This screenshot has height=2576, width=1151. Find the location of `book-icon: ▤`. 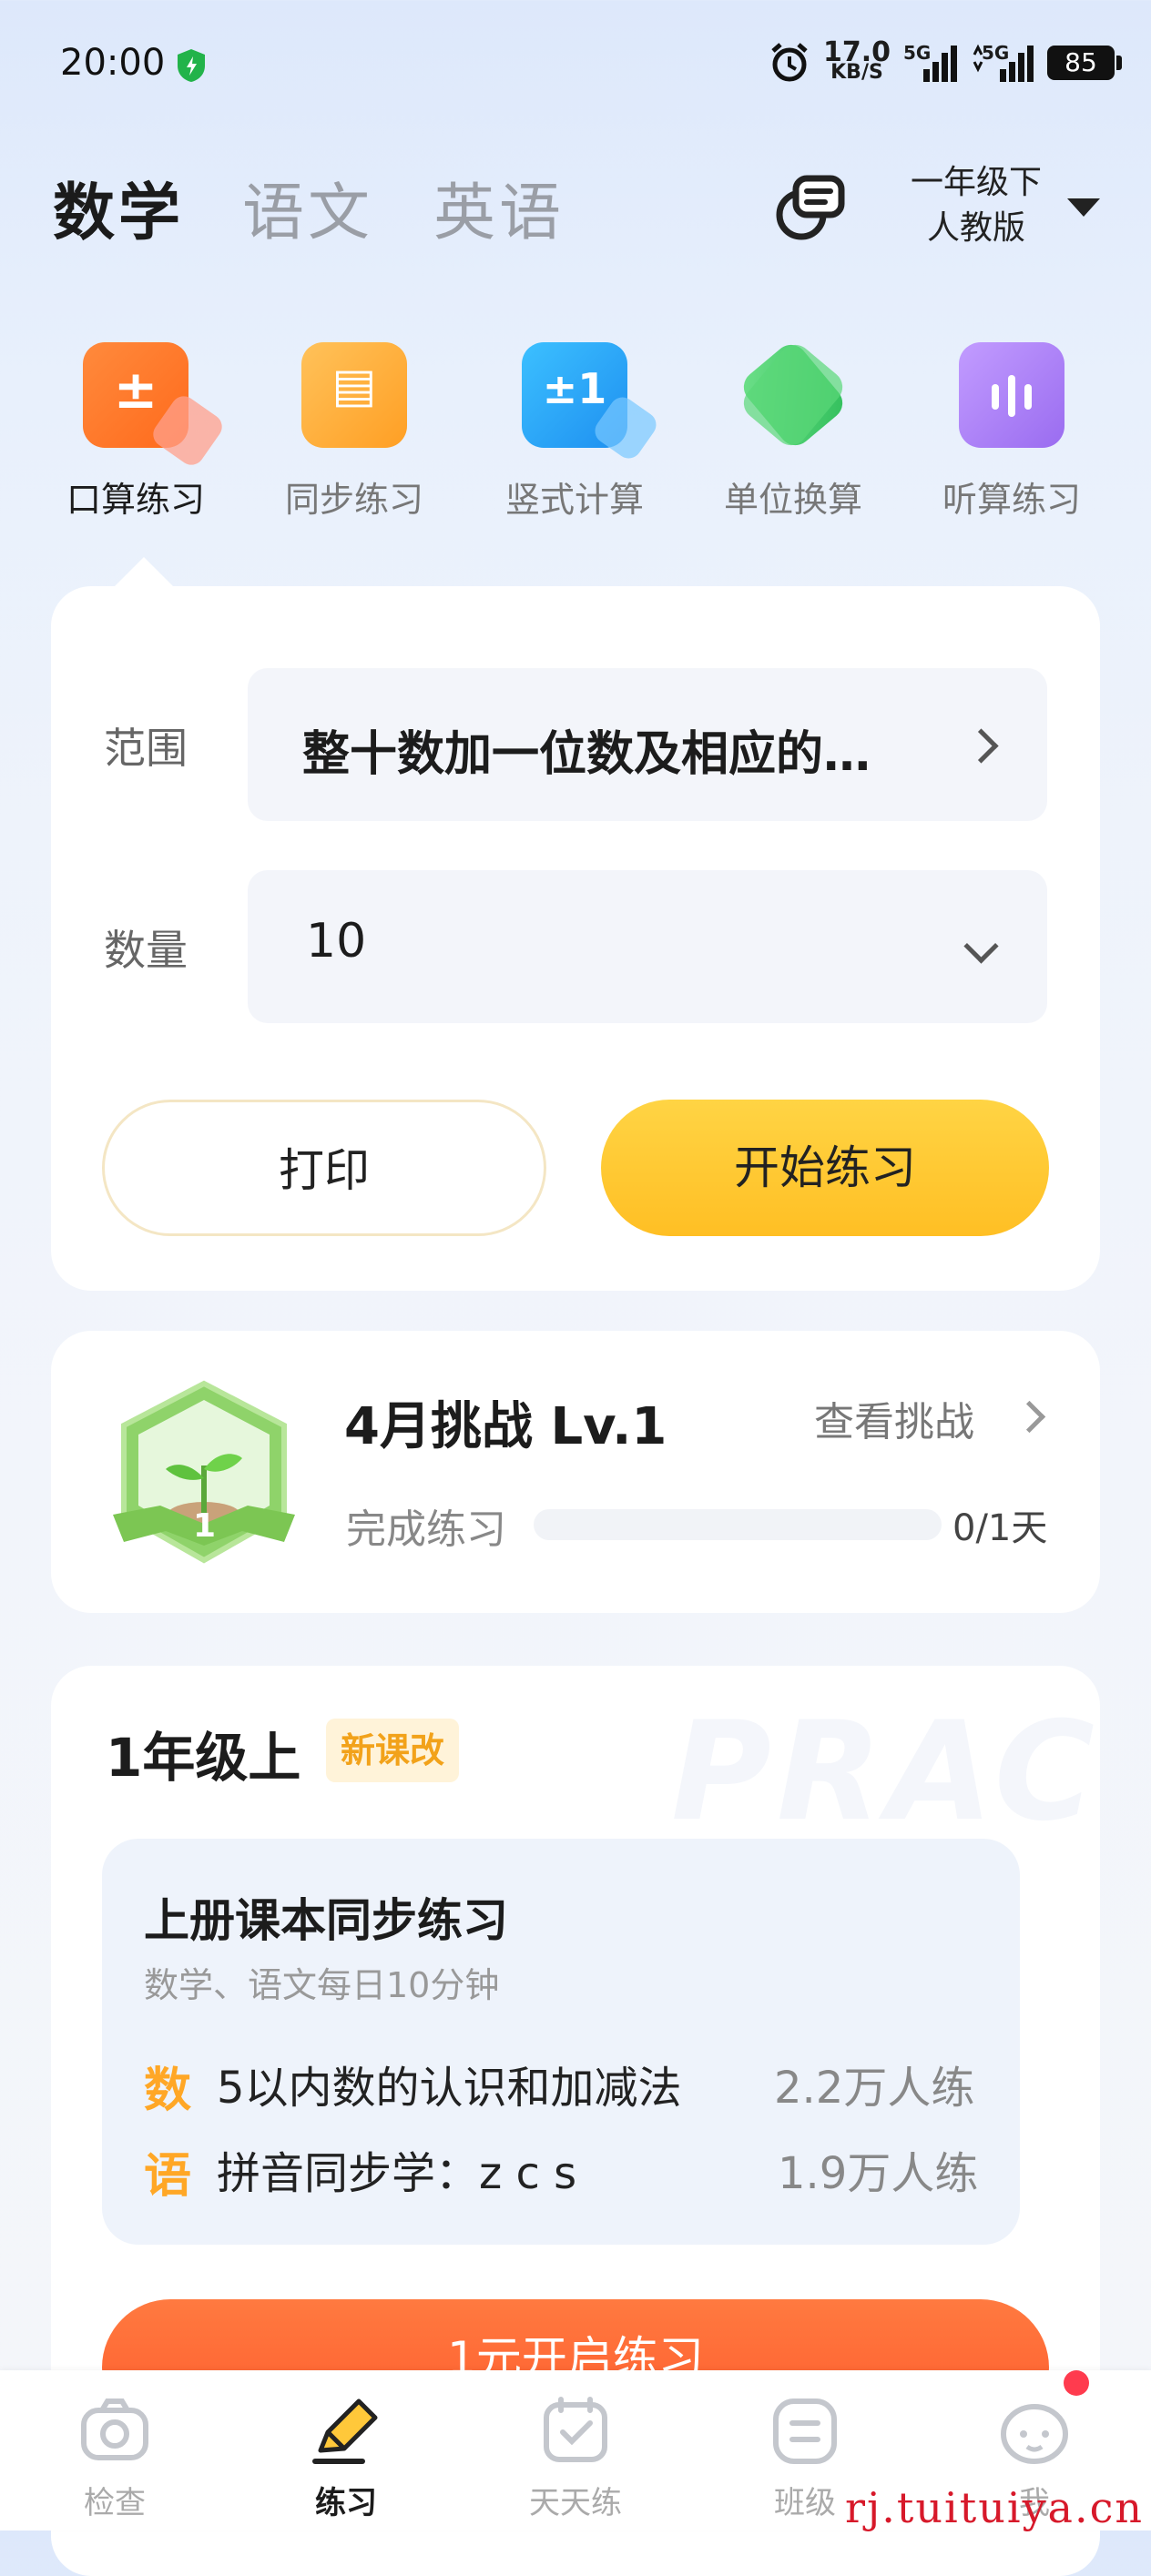

book-icon: ▤ is located at coordinates (354, 395).